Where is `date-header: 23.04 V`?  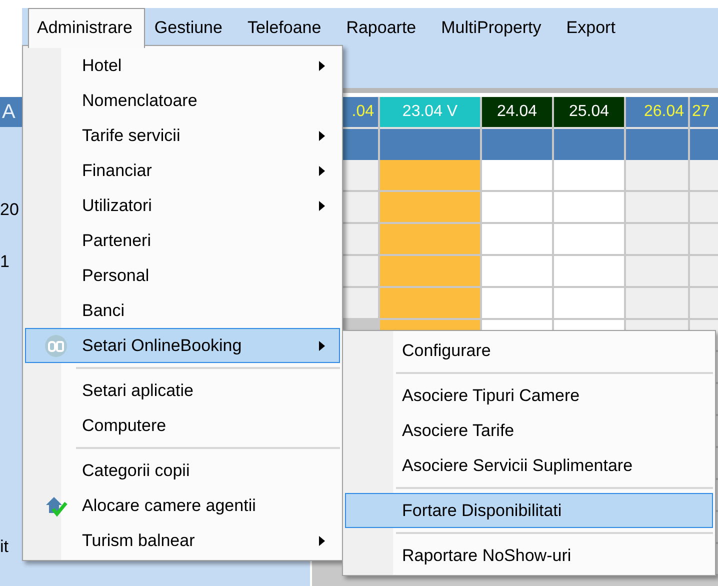
date-header: 23.04 V is located at coordinates (430, 113).